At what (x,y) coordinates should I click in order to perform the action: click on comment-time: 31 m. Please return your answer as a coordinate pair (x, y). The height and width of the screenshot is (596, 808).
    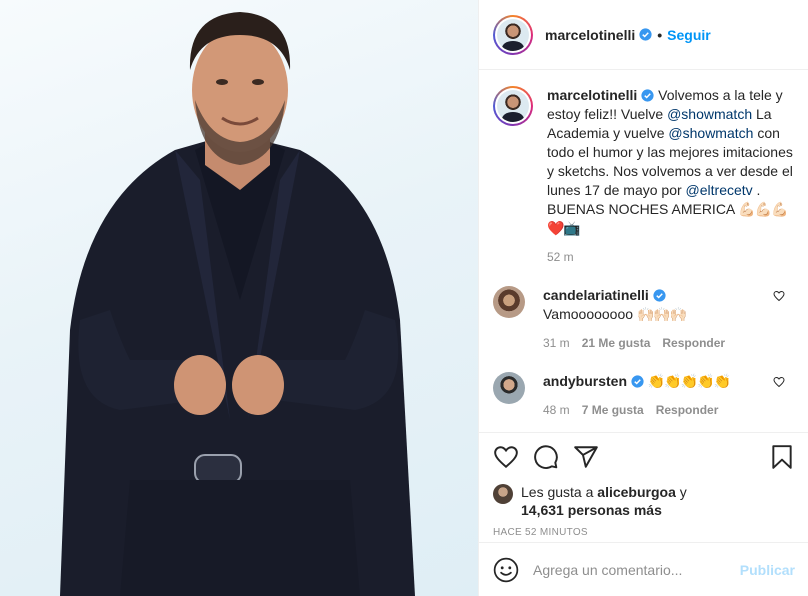
    Looking at the image, I should click on (556, 343).